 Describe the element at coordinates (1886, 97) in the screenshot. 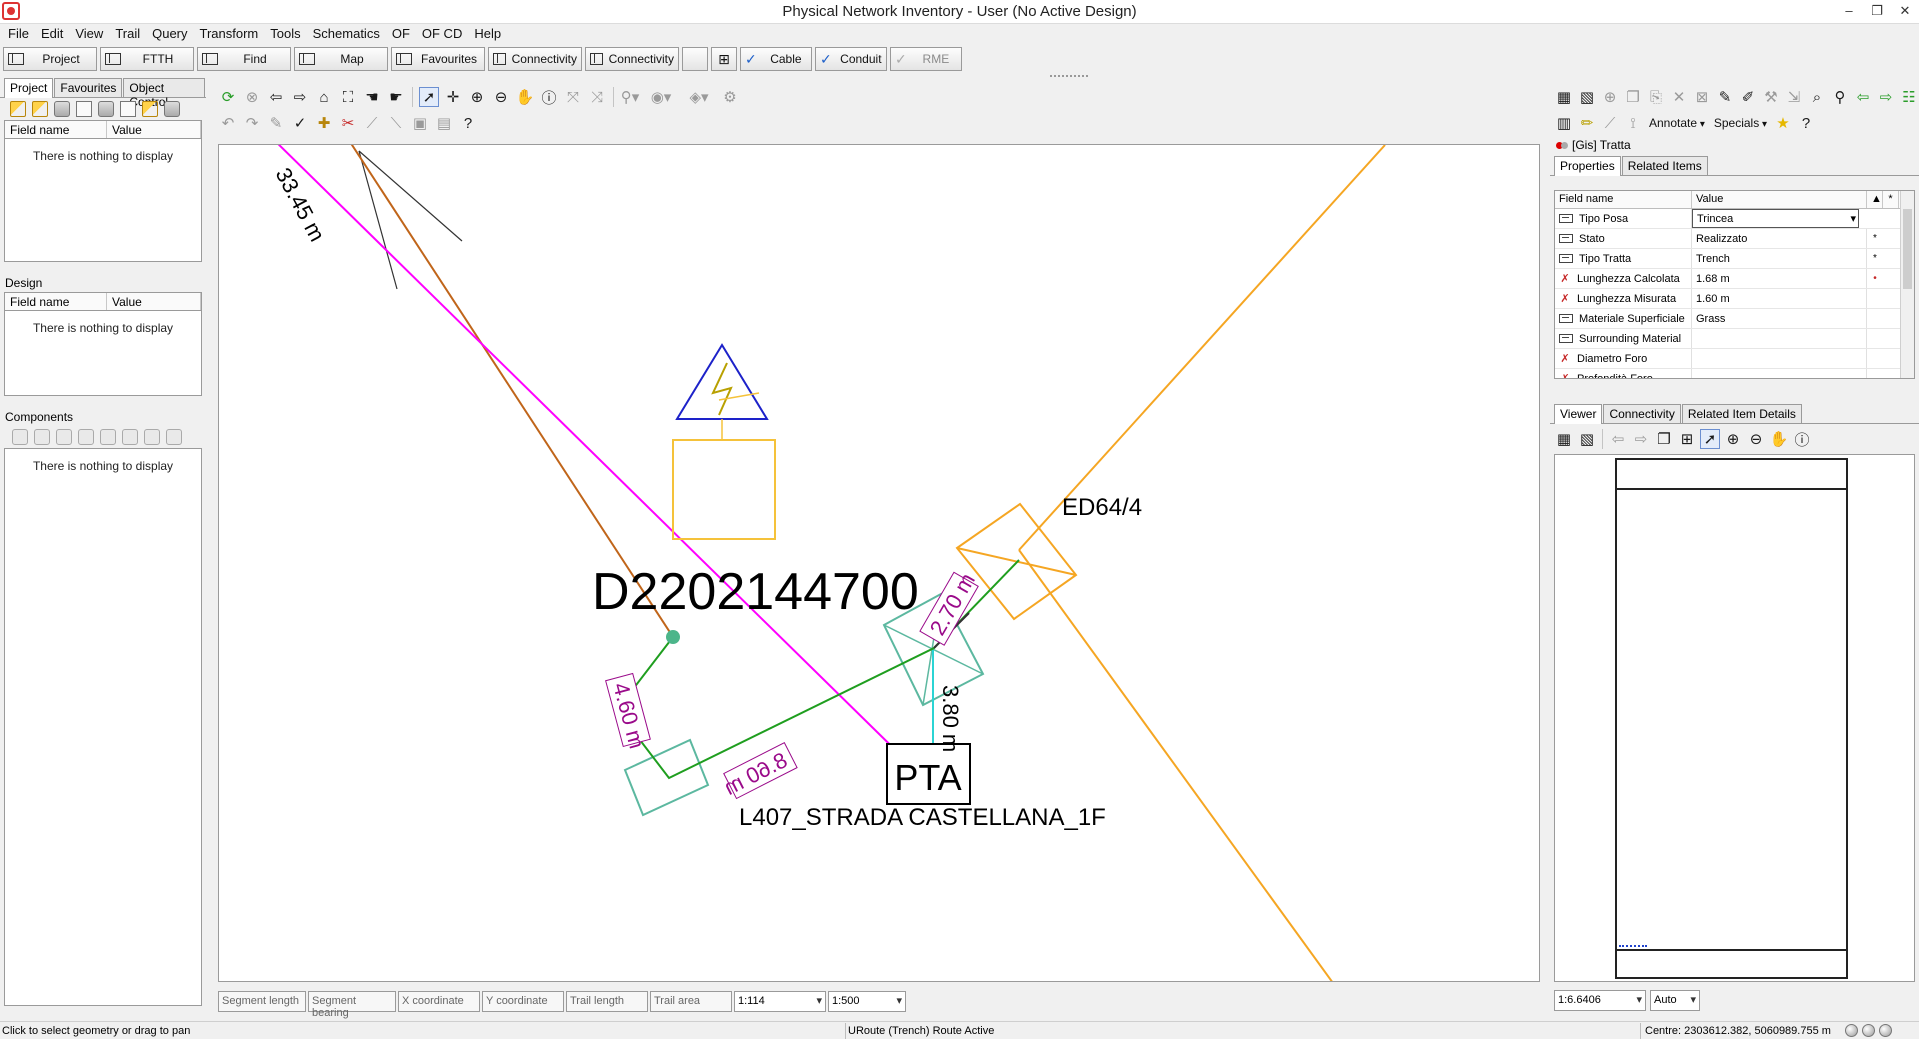

I see `next-icon: ⇨` at that location.